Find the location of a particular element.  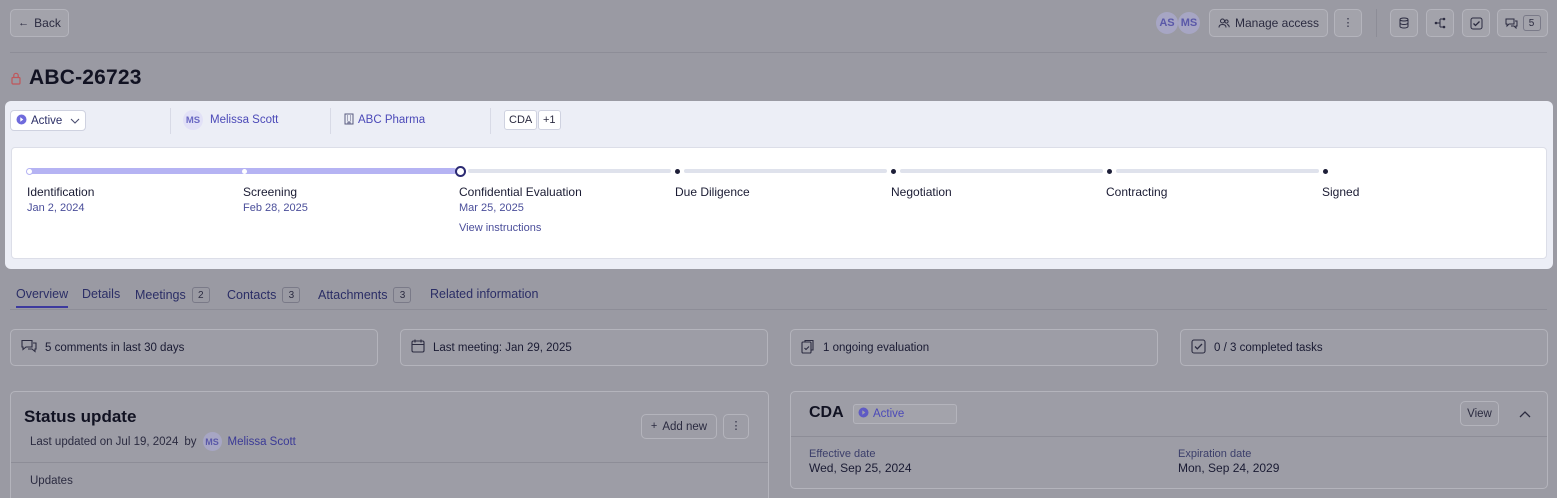

view-instructions-link: View instructions is located at coordinates (500, 228).